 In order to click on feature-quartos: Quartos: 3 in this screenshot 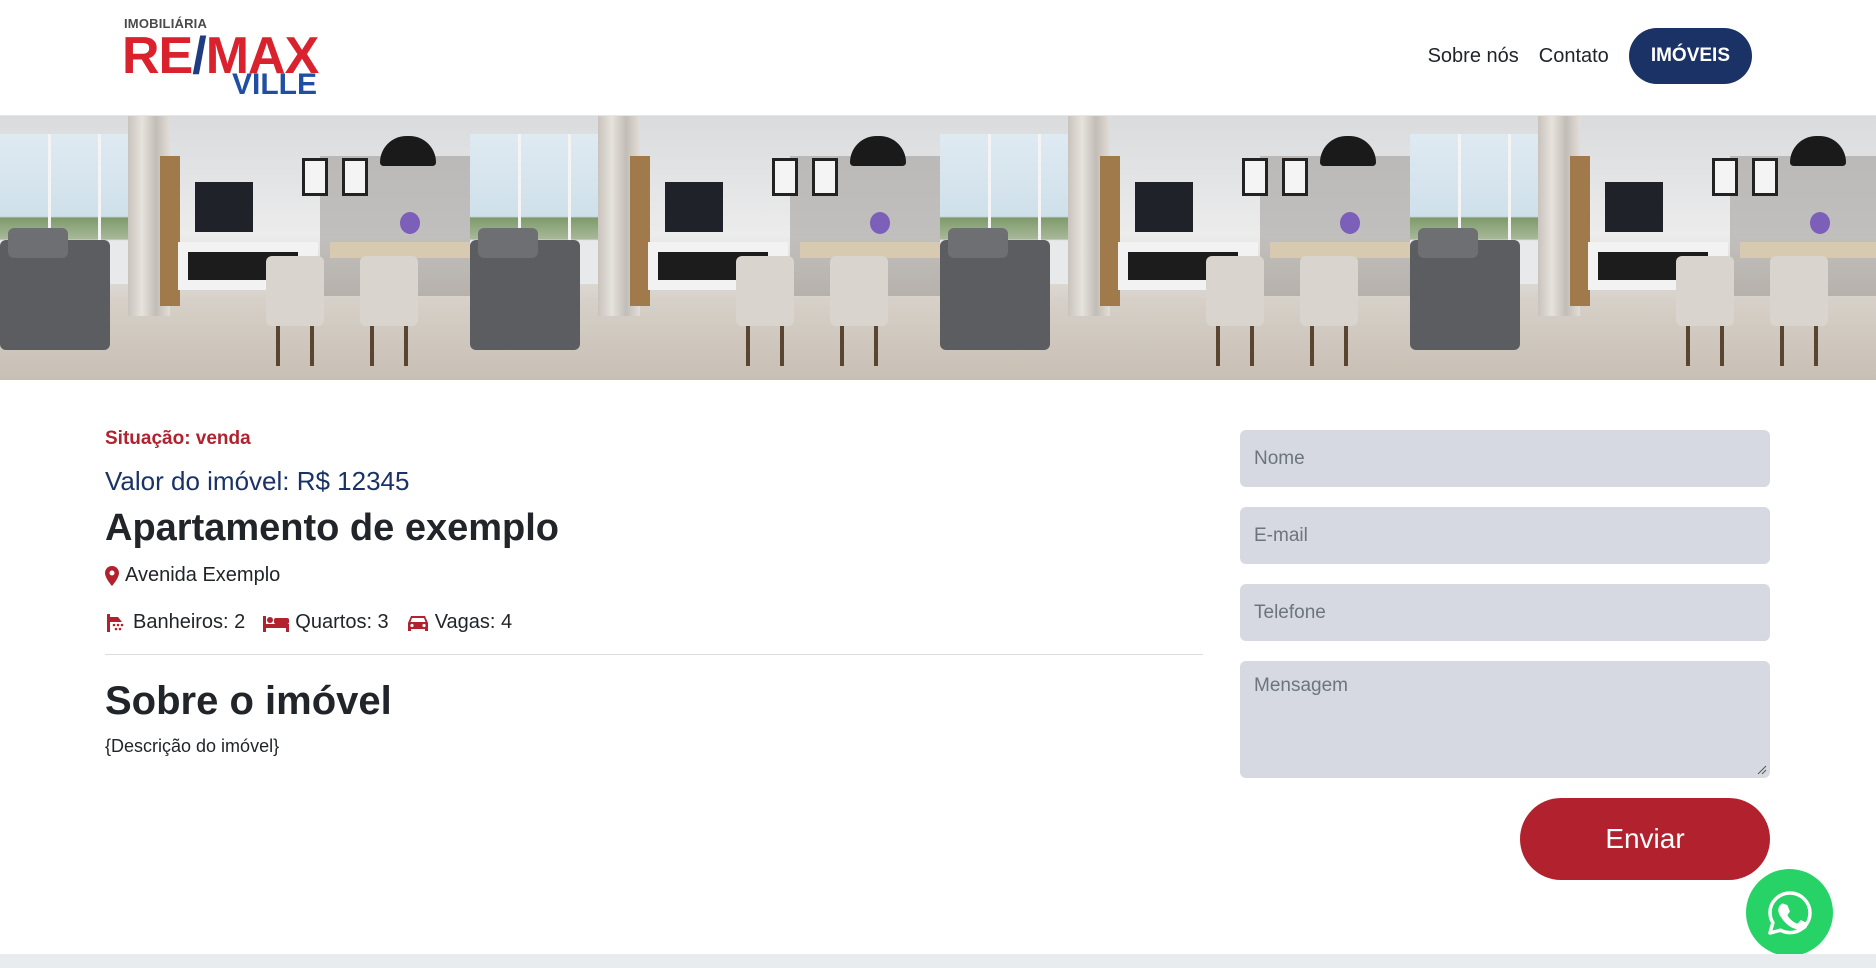, I will do `click(326, 622)`.